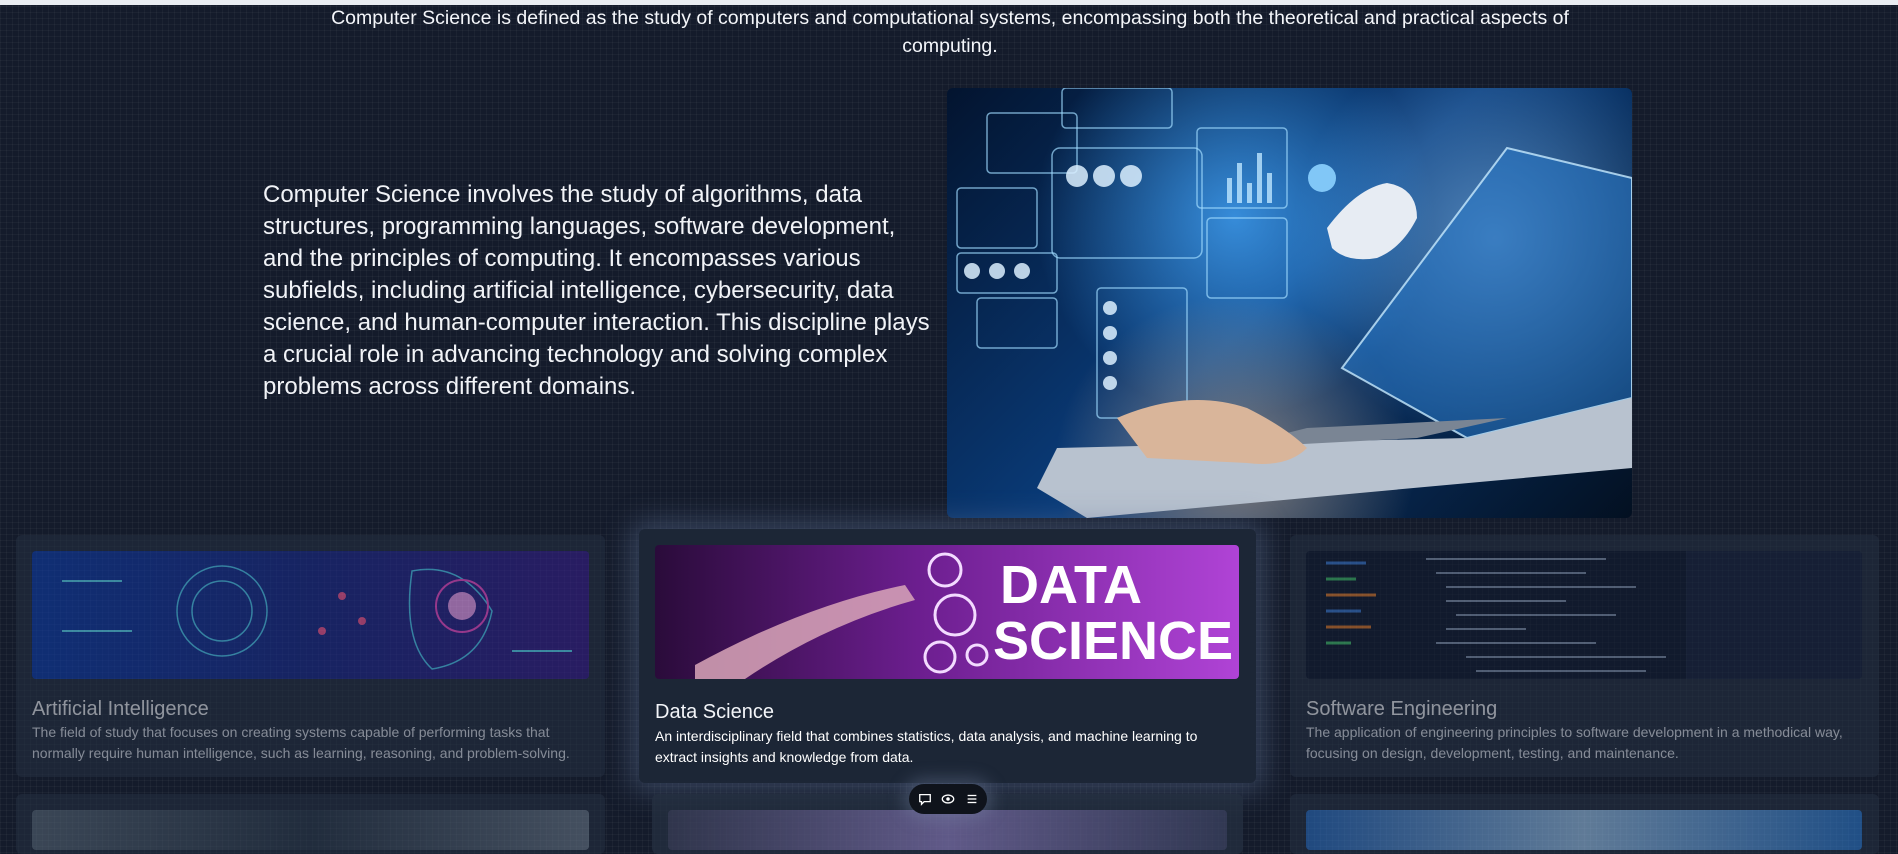 The width and height of the screenshot is (1898, 854). What do you see at coordinates (925, 799) in the screenshot?
I see `comment-icon` at bounding box center [925, 799].